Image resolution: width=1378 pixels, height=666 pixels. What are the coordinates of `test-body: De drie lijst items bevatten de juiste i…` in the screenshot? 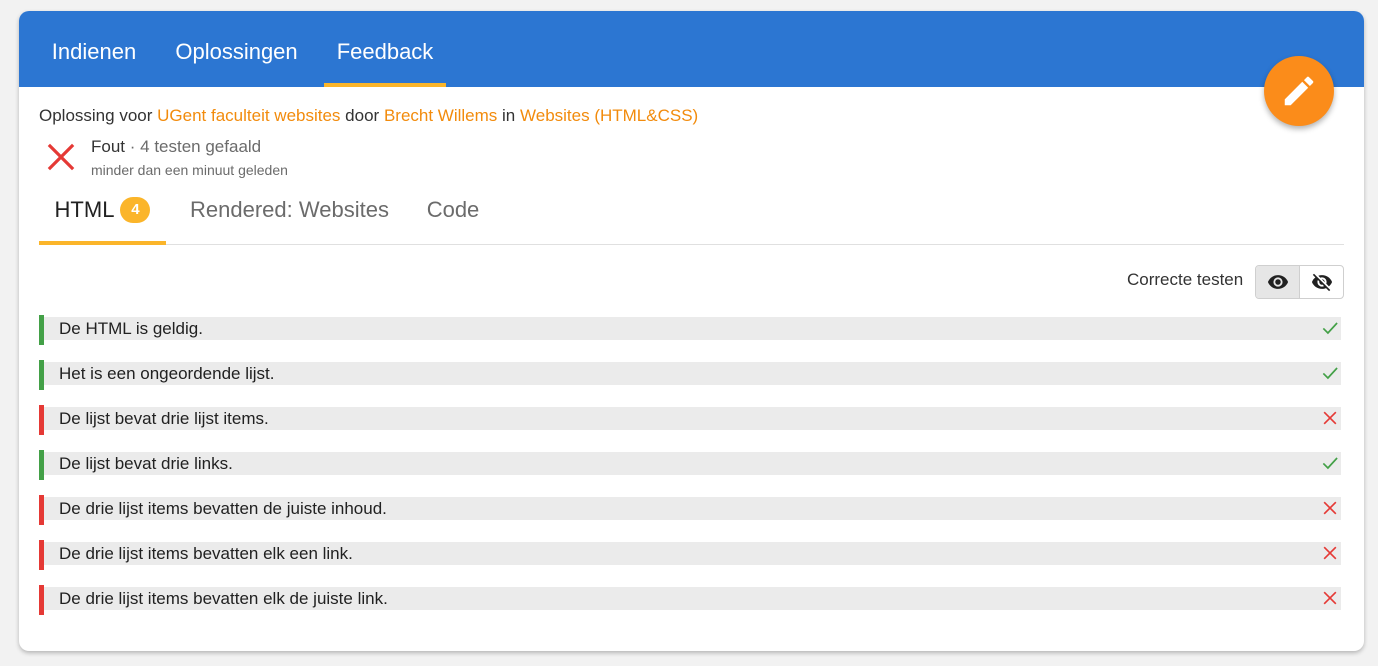 It's located at (692, 508).